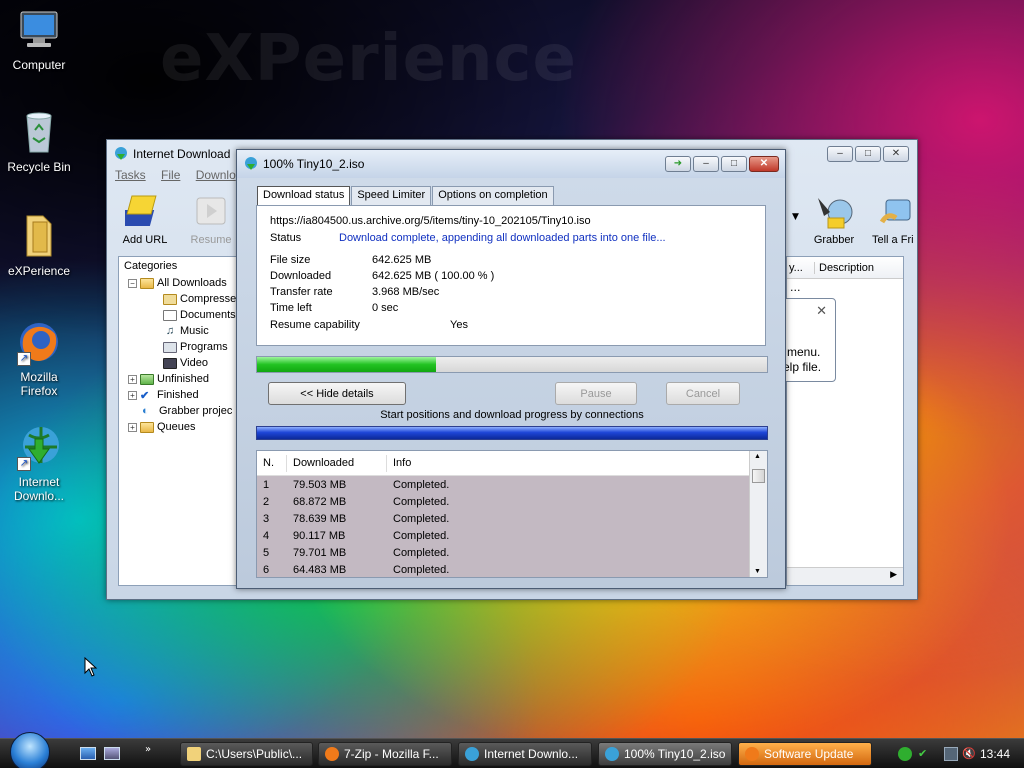 The width and height of the screenshot is (1024, 768). I want to click on table-row: 5 79.701 MB Completed., so click(503, 552).